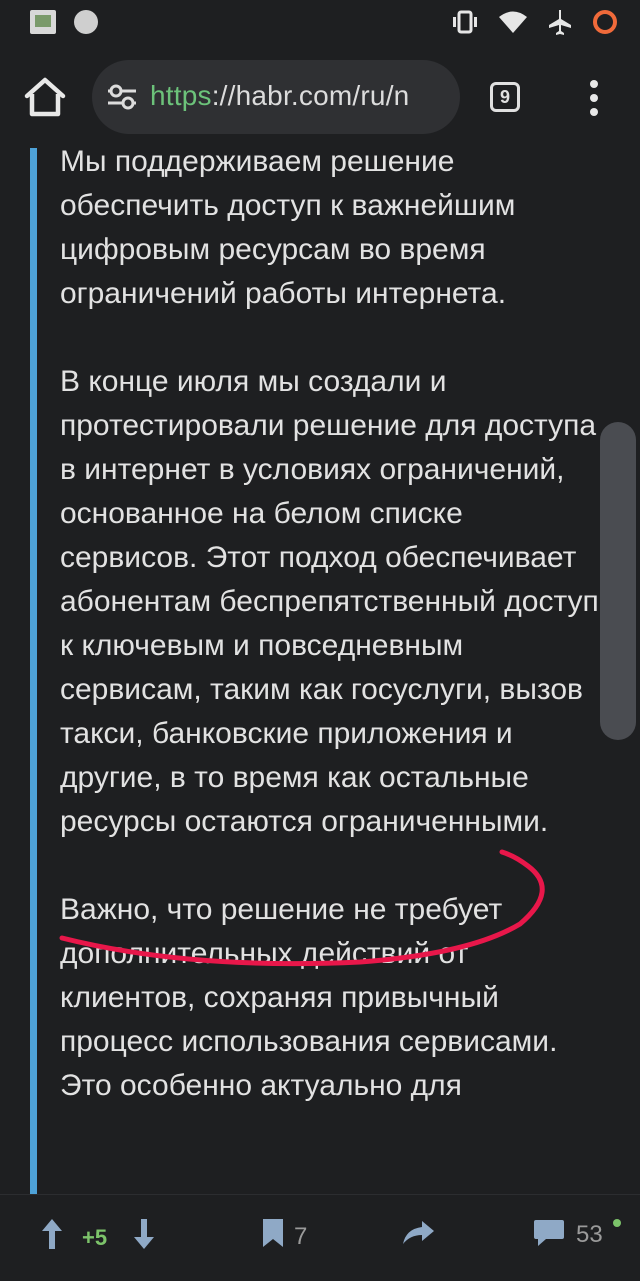  I want to click on bookmark-icon, so click(273, 1233).